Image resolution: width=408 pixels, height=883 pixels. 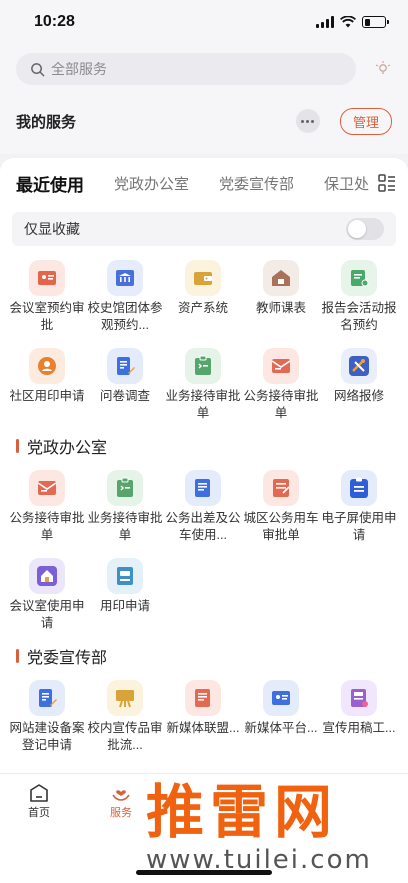 I want to click on museum-icon, so click(x=125, y=278).